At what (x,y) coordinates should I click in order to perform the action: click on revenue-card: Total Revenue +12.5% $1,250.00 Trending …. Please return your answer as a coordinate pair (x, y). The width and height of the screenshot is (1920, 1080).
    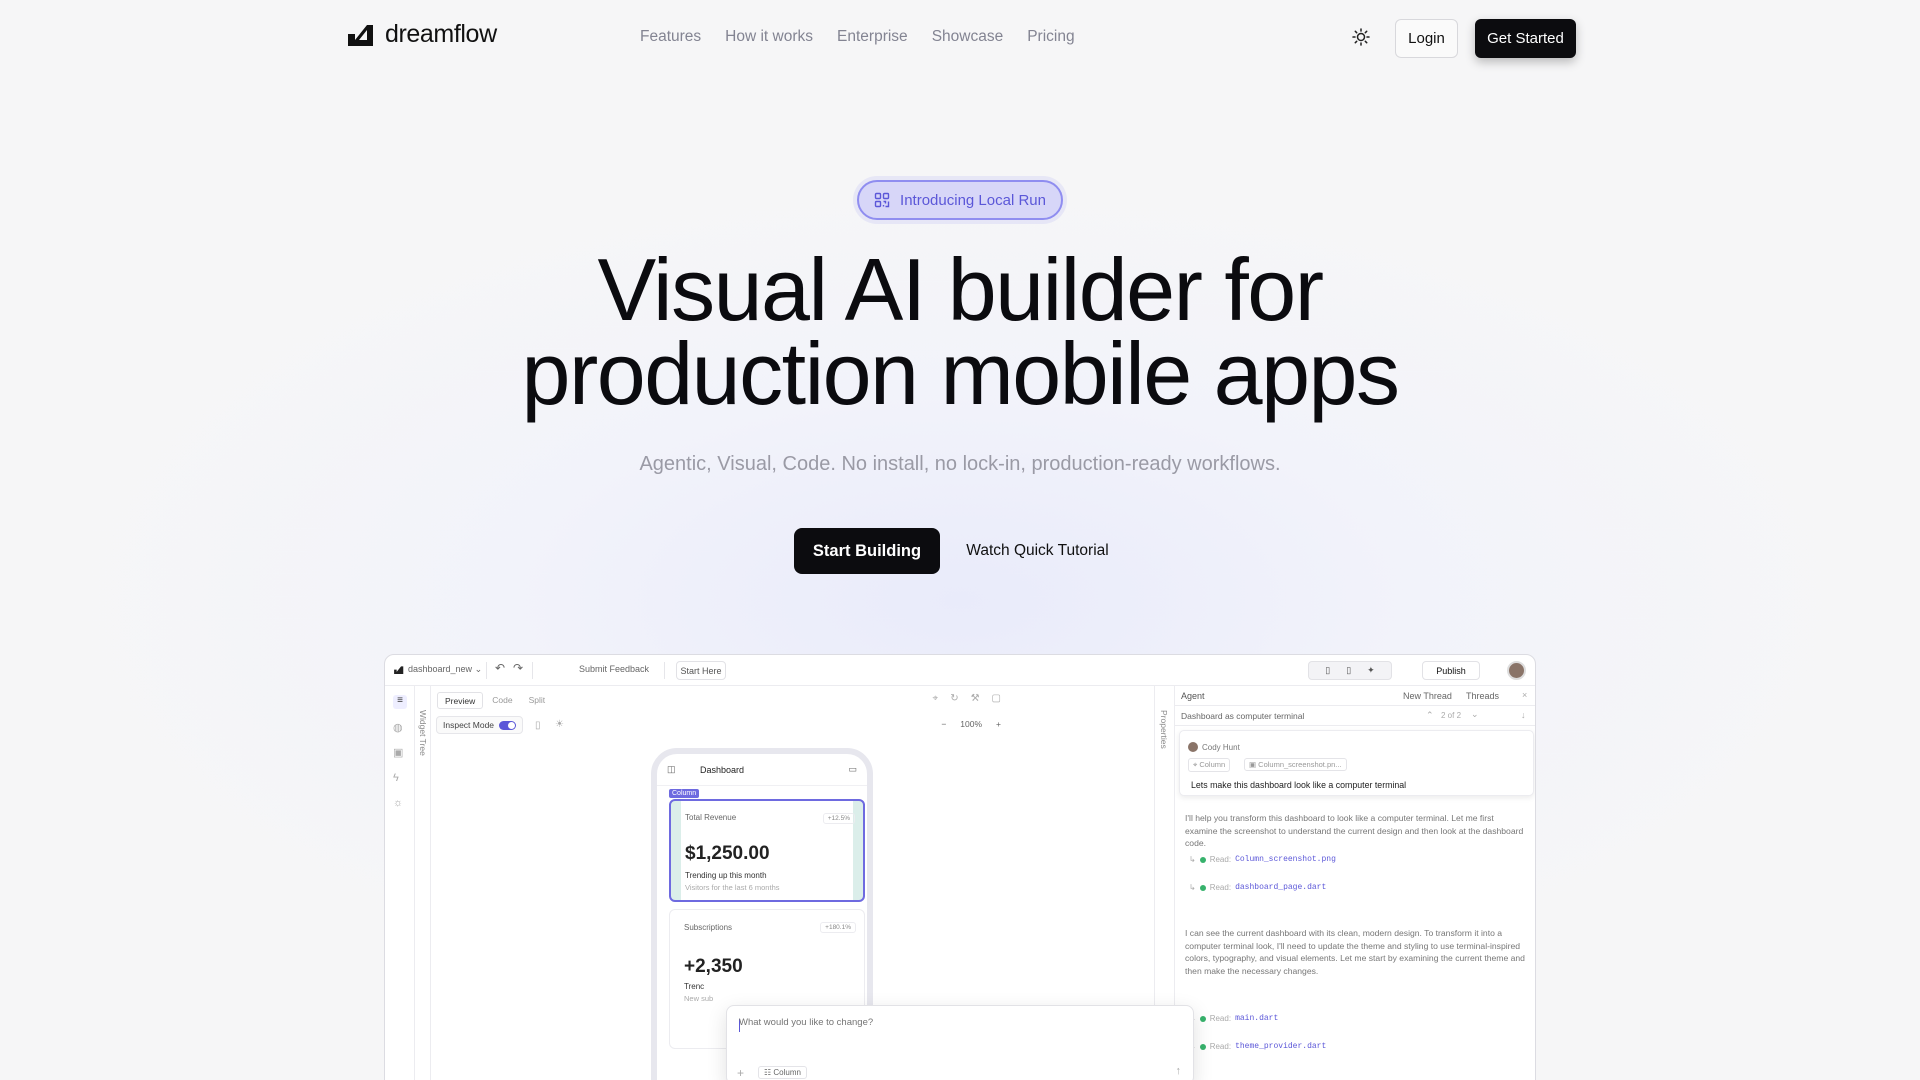
    Looking at the image, I should click on (767, 850).